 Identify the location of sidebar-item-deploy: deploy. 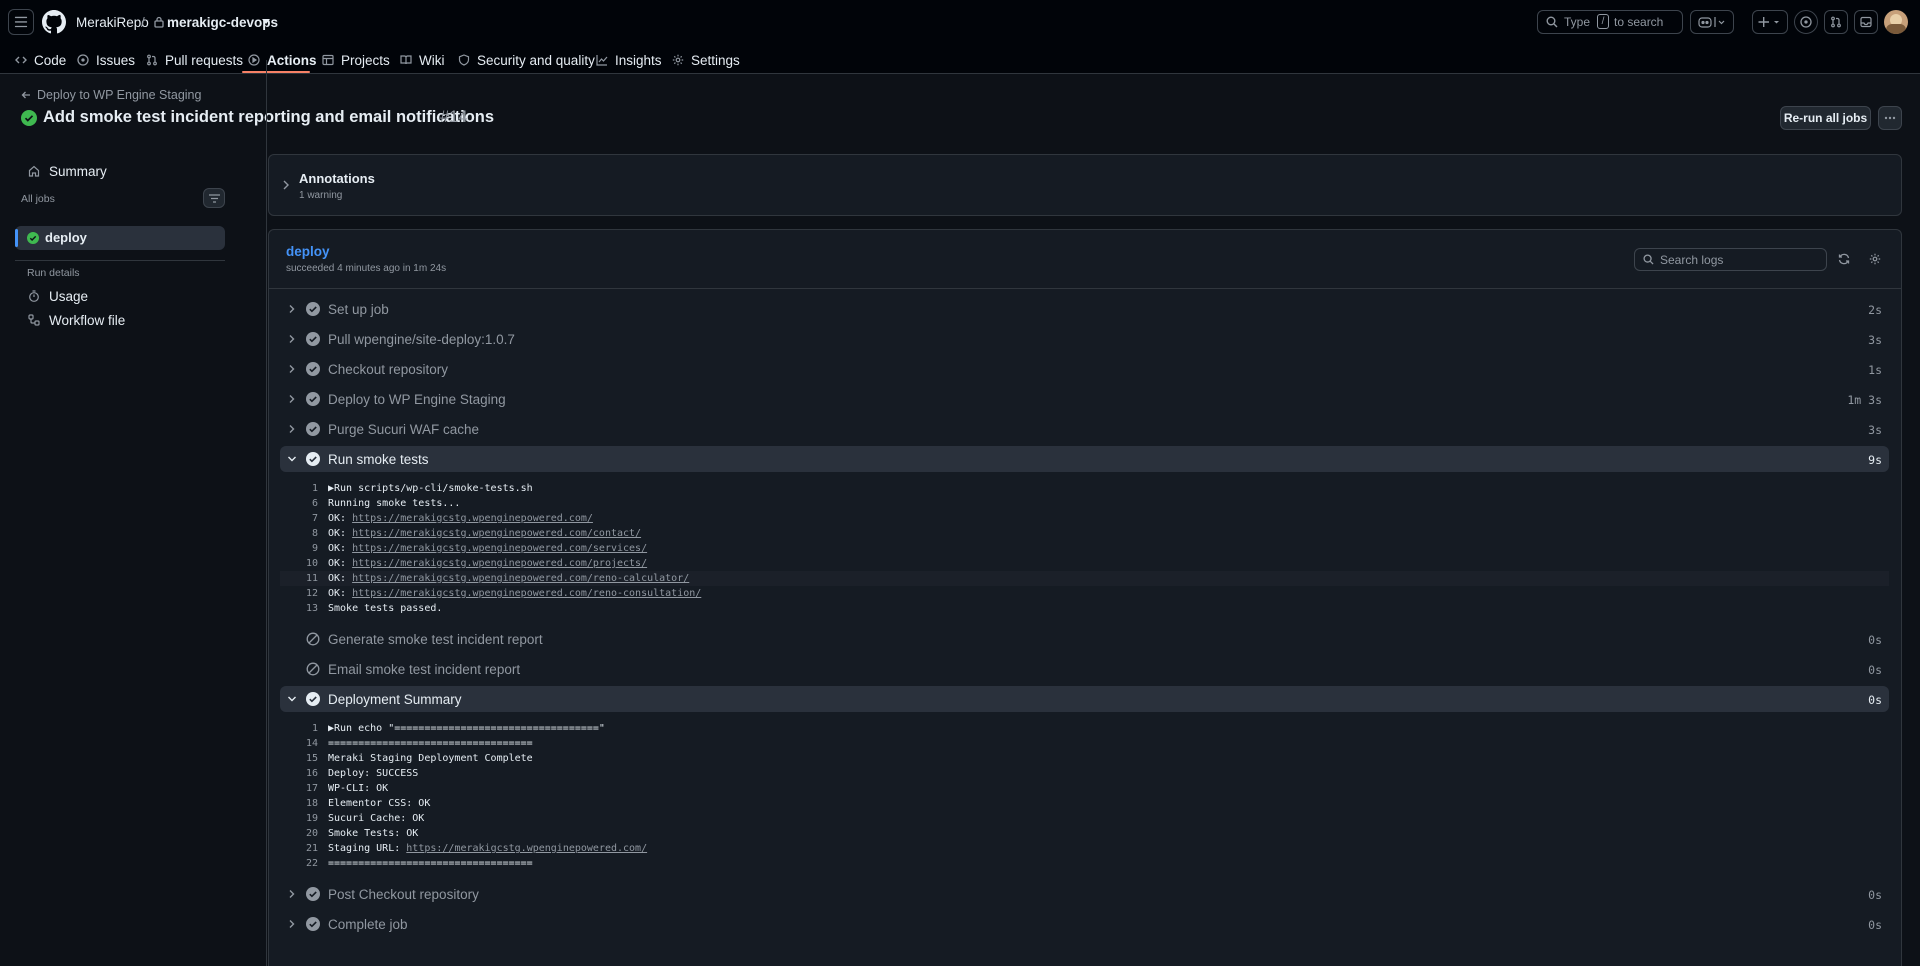
(120, 238).